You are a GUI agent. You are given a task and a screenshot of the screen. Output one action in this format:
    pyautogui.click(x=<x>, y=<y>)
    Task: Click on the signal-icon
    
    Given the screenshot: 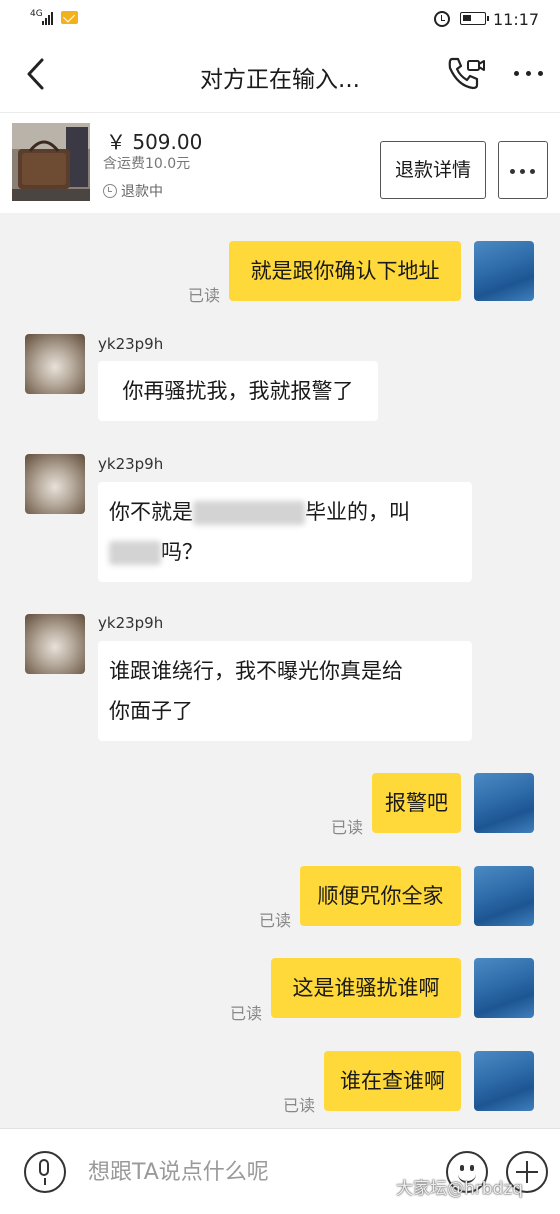 What is the action you would take?
    pyautogui.click(x=49, y=18)
    